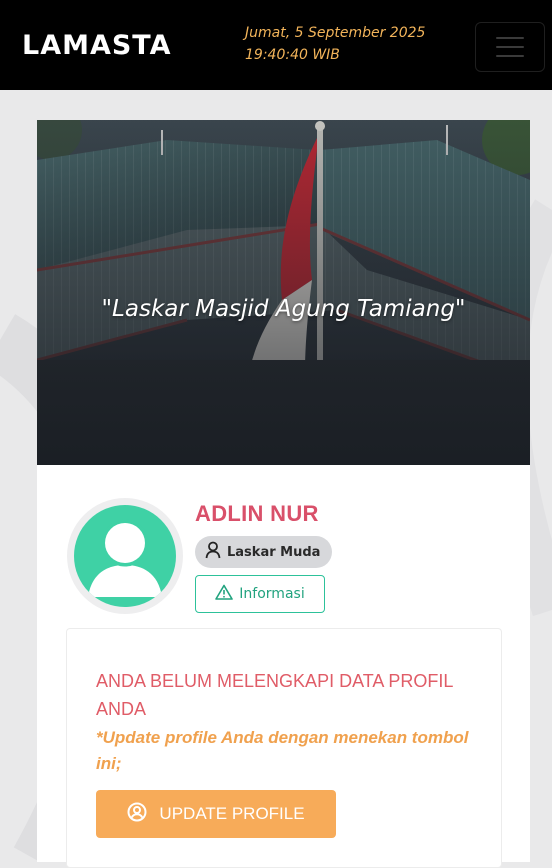 The width and height of the screenshot is (552, 868). I want to click on user-circle-icon, so click(137, 814).